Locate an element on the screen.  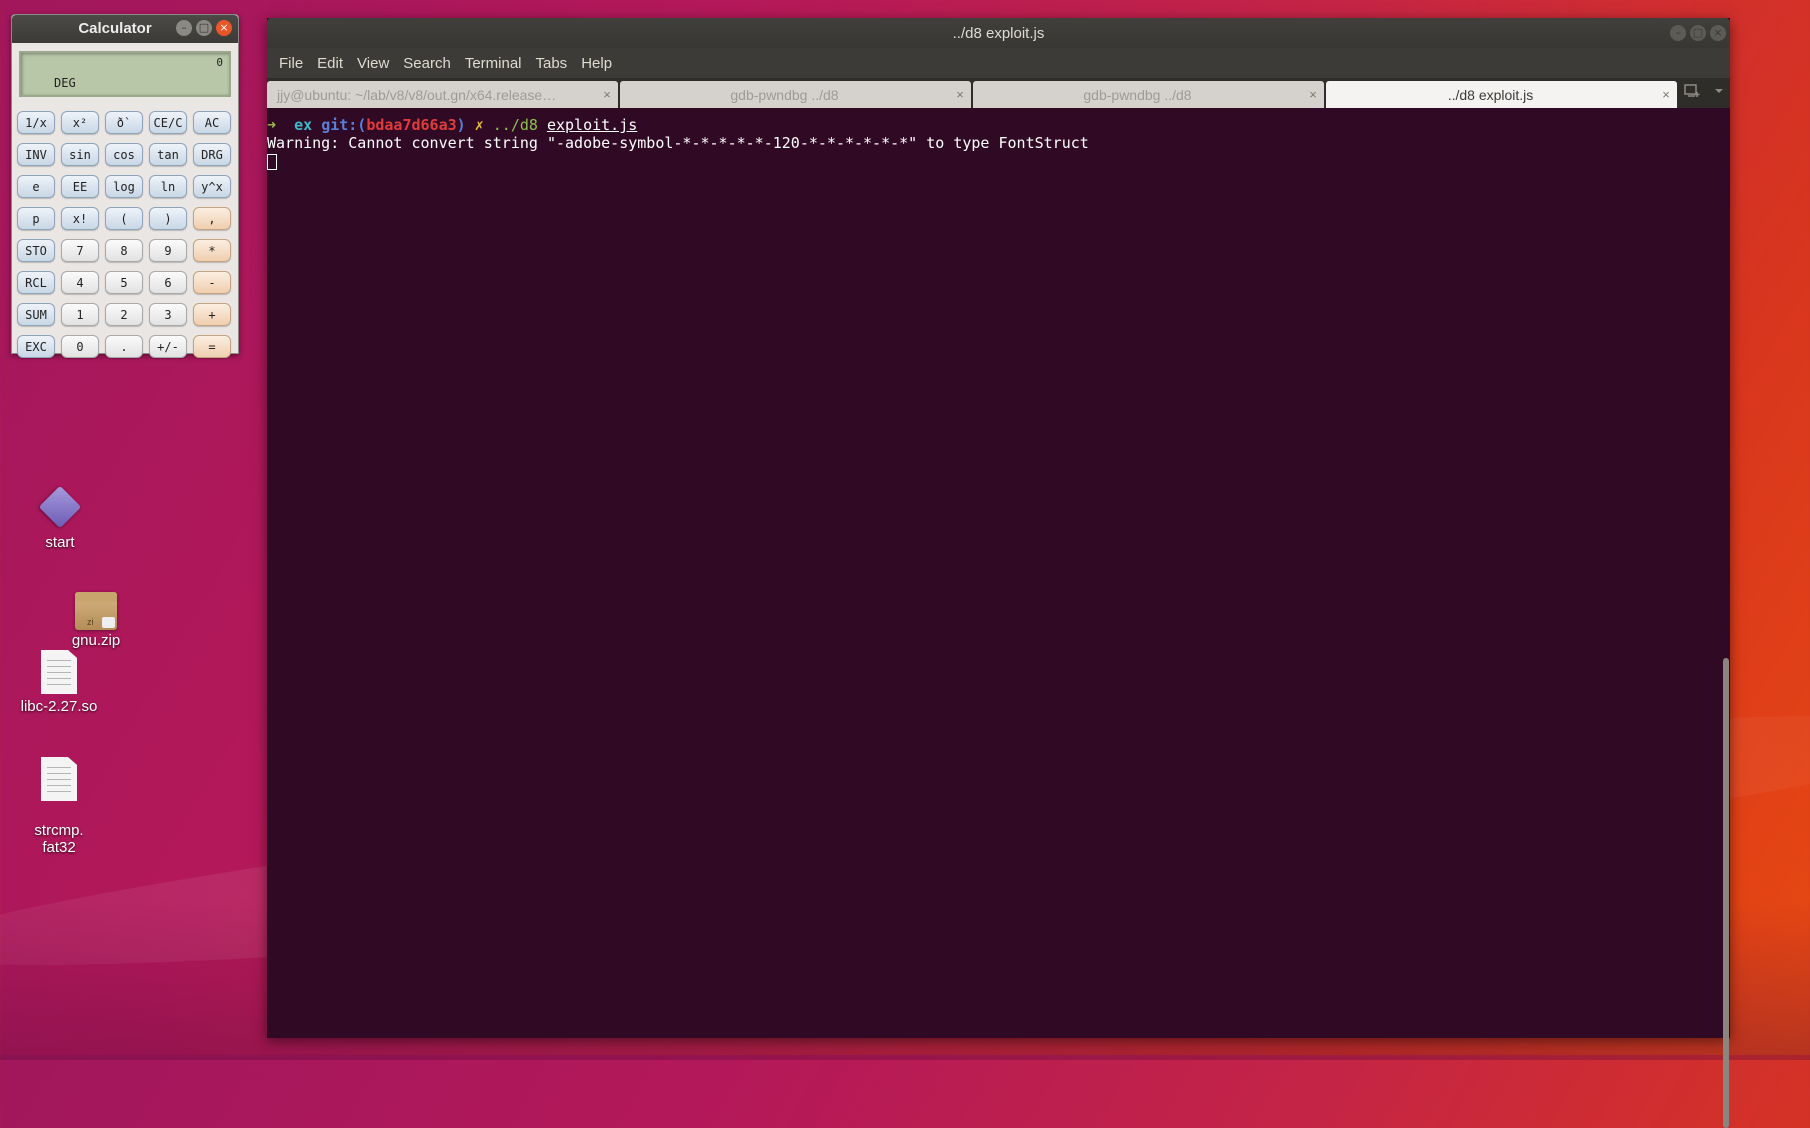
tab-gdb-1: gdb-pwndbg ../d8 × is located at coordinates (795, 94).